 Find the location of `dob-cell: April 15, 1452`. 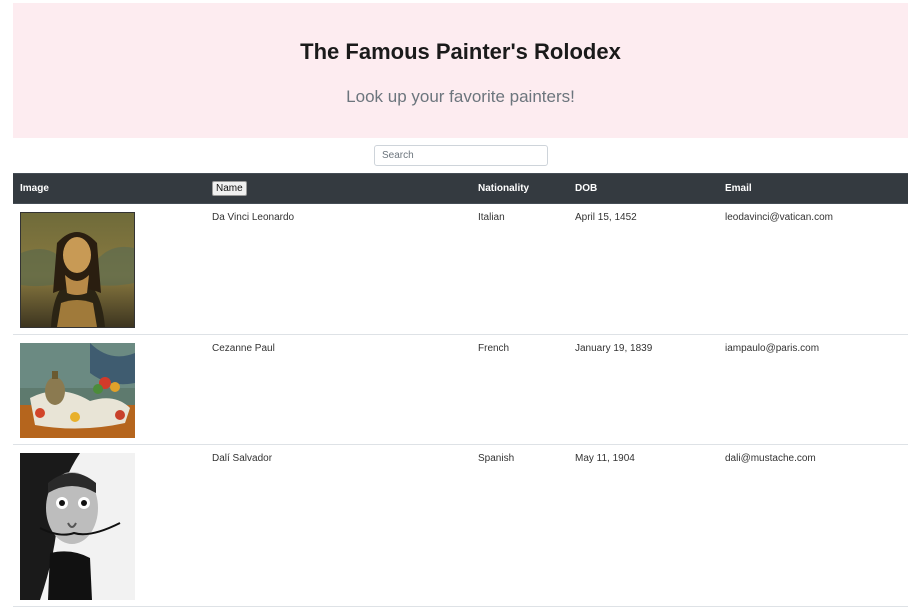

dob-cell: April 15, 1452 is located at coordinates (643, 269).